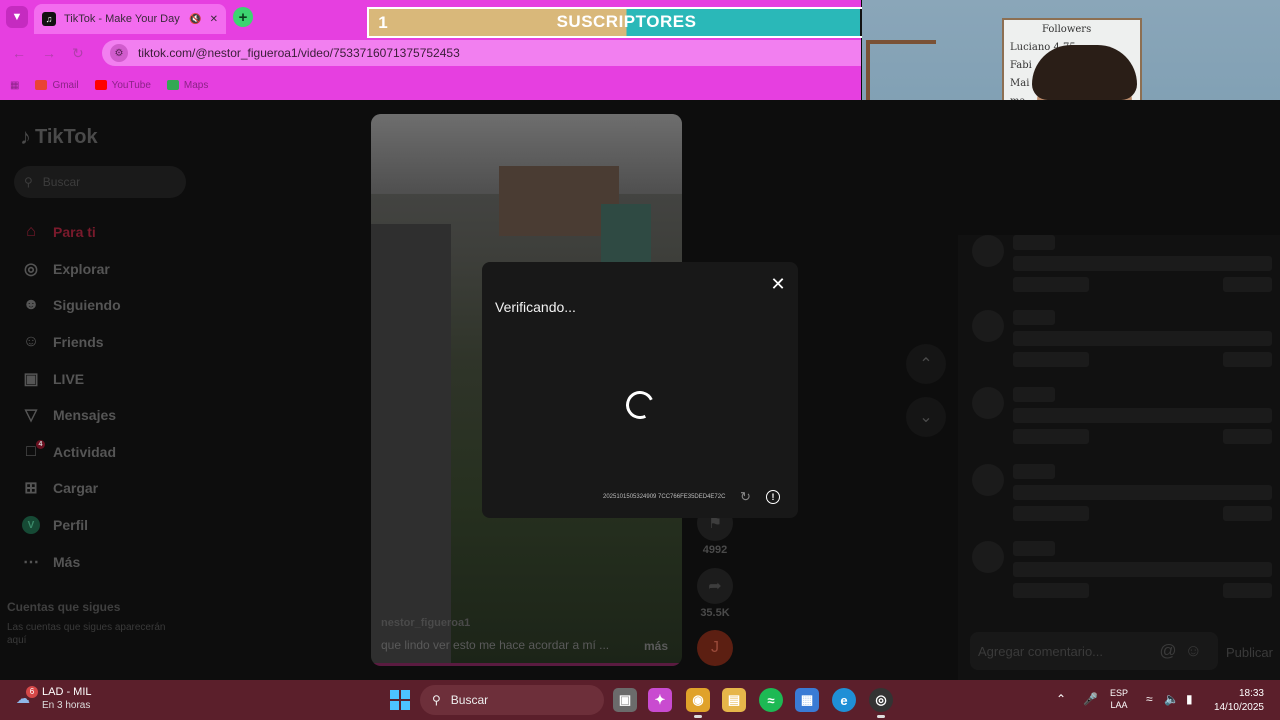  What do you see at coordinates (71, 232) in the screenshot?
I see `sidebar-item-para-ti: ⌂ Para ti` at bounding box center [71, 232].